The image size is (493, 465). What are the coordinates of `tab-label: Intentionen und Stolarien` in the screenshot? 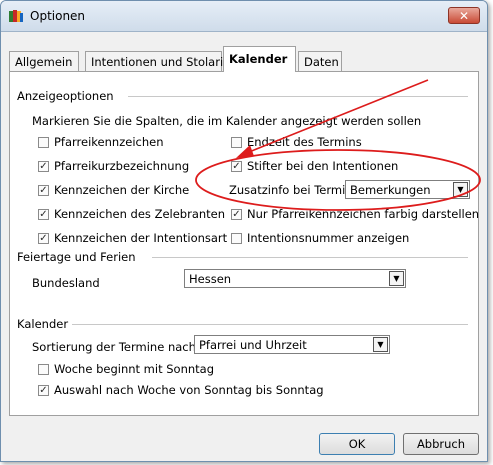 It's located at (164, 62).